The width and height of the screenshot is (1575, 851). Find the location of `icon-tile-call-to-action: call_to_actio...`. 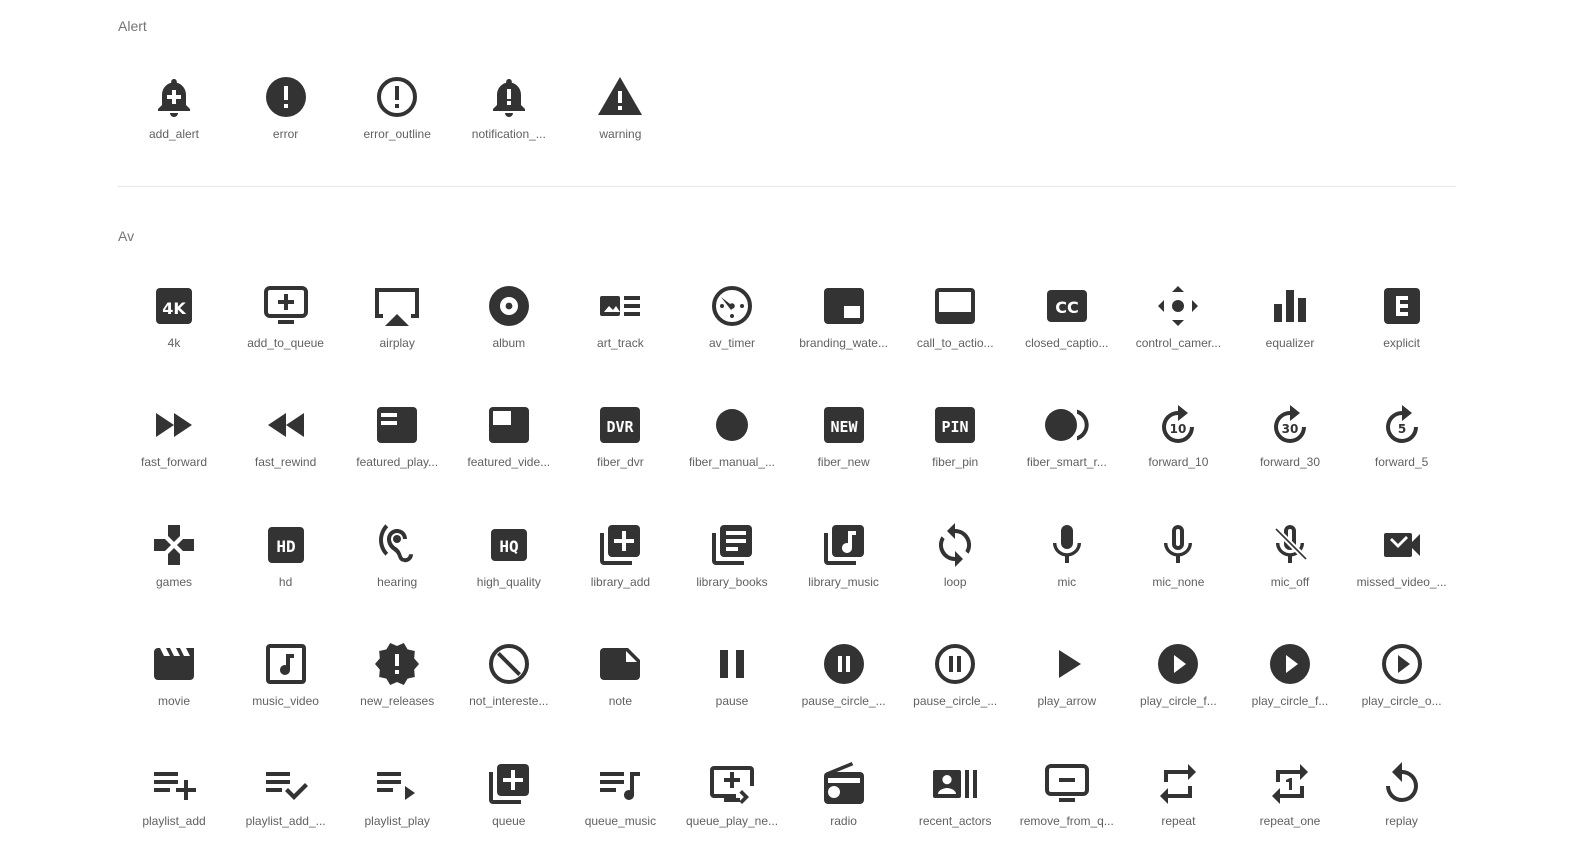

icon-tile-call-to-action: call_to_actio... is located at coordinates (955, 322).